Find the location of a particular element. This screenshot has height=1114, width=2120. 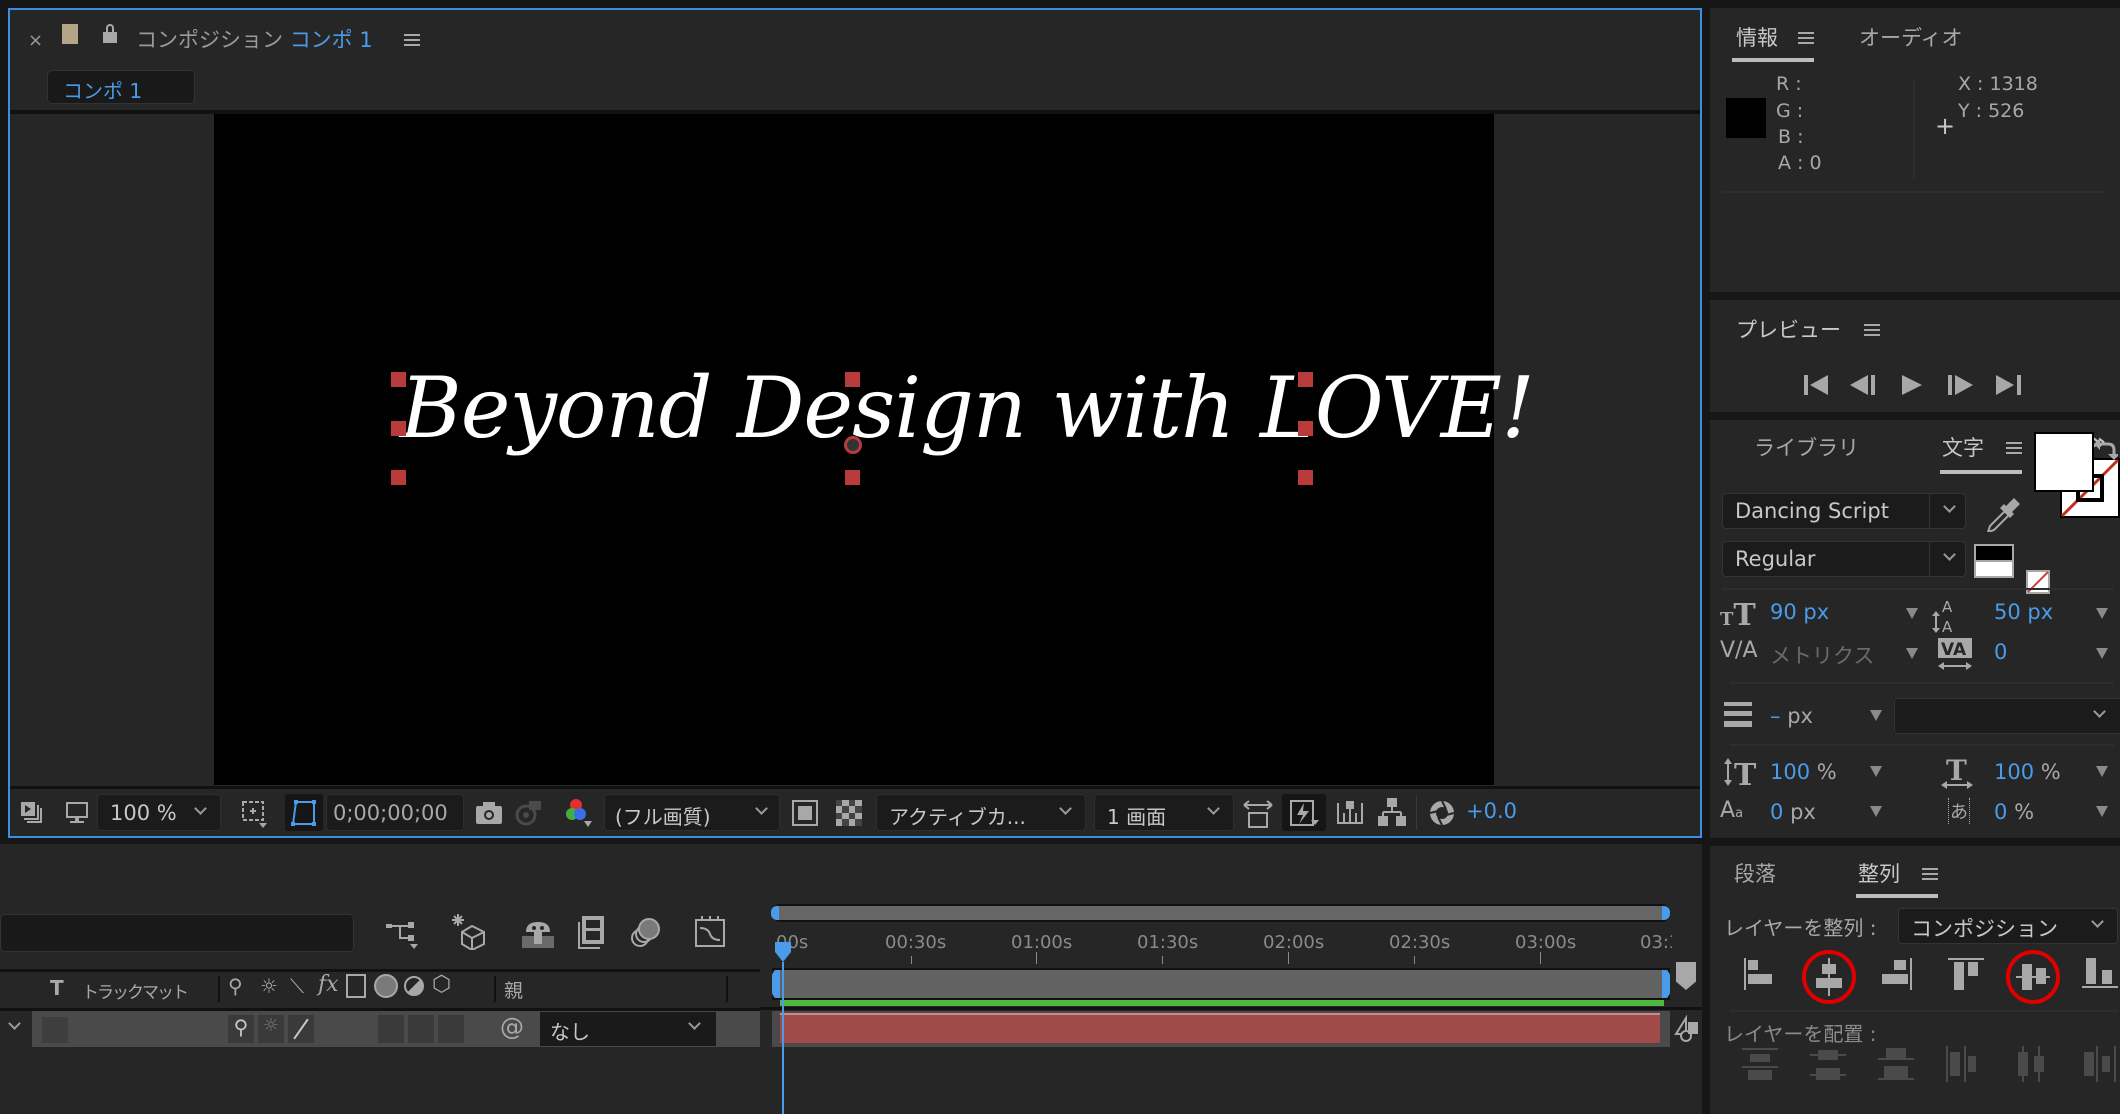

baseline-shift-dropdown is located at coordinates (1876, 811).